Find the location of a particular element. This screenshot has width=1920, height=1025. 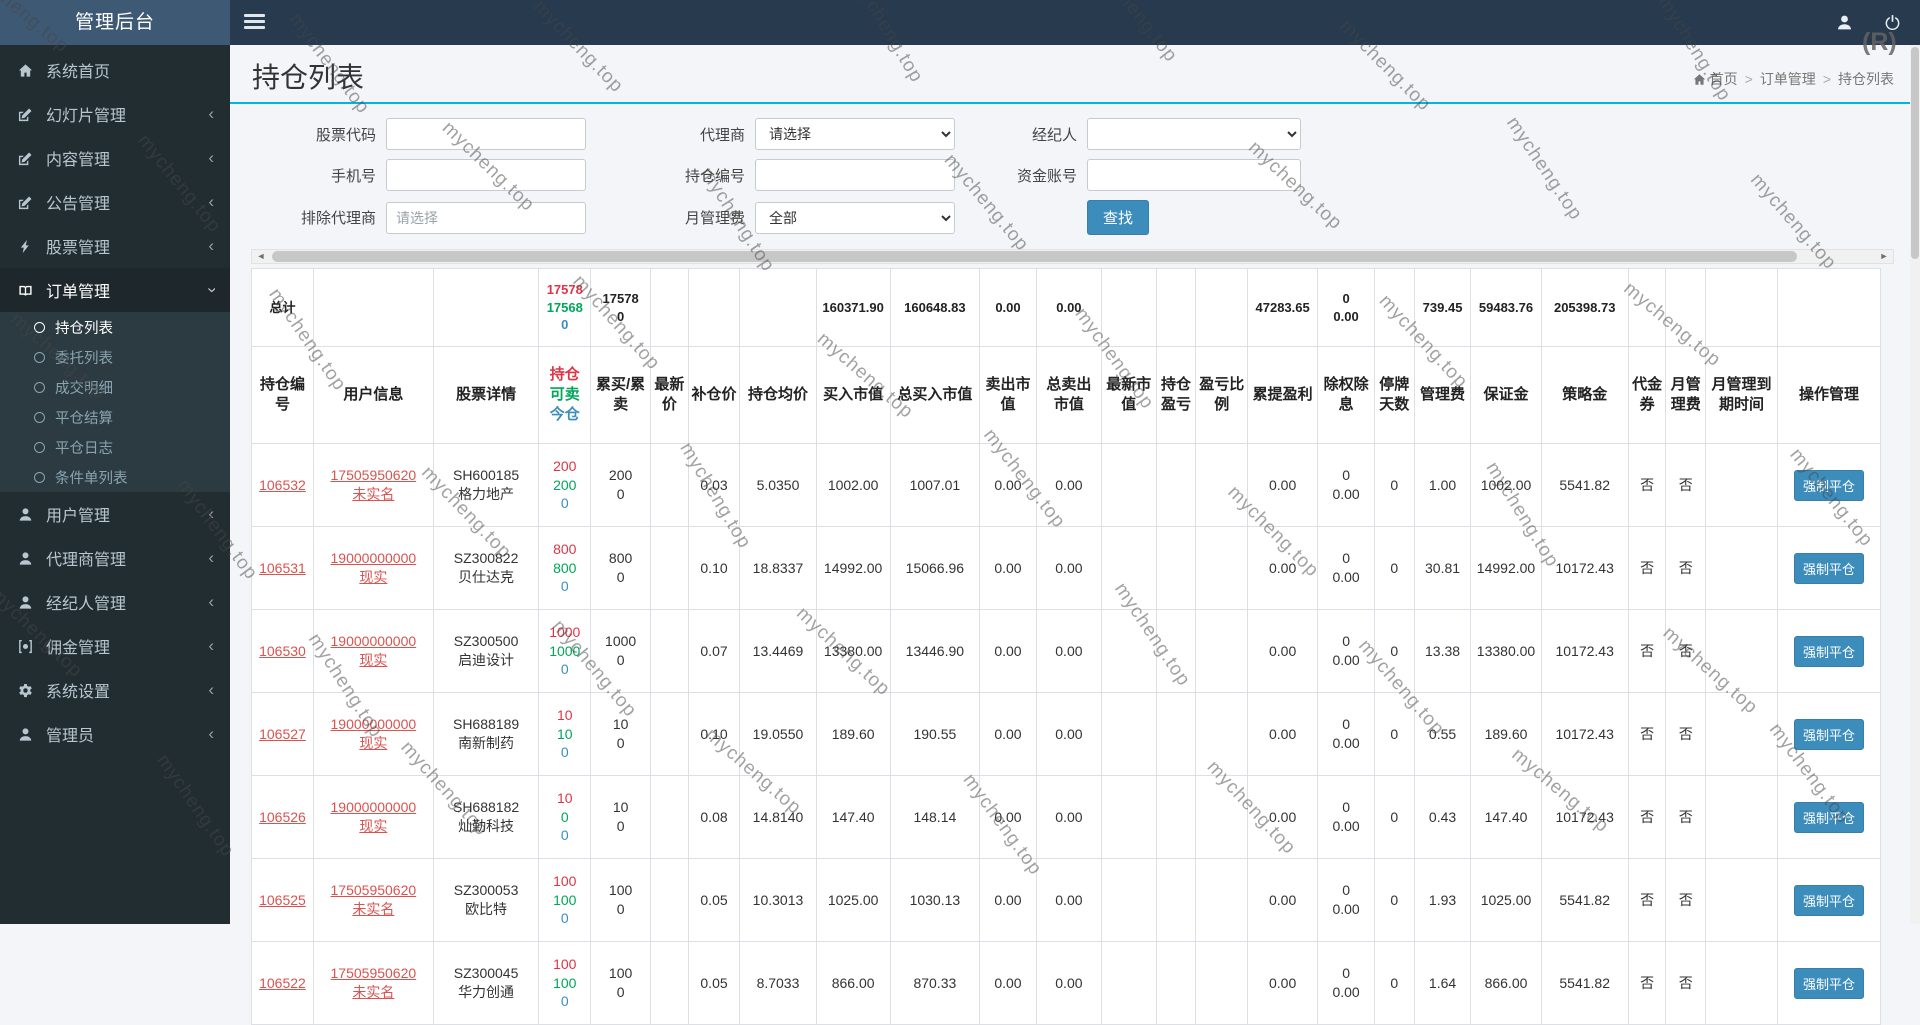

exclude-agent-input is located at coordinates (486, 217).